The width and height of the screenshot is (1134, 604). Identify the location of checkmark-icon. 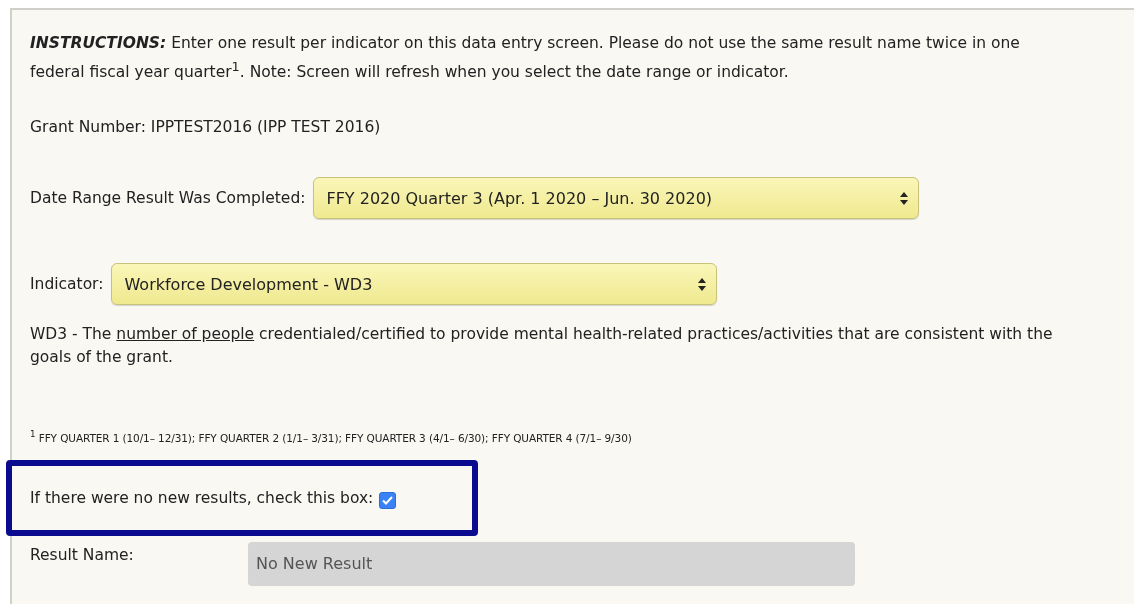
(388, 501).